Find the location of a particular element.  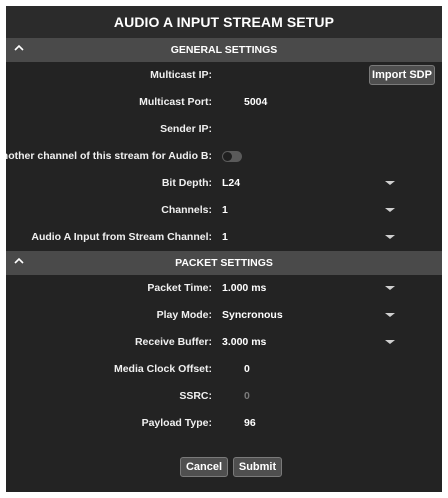

sender-ip-row: Sender IP: is located at coordinates (224, 129).